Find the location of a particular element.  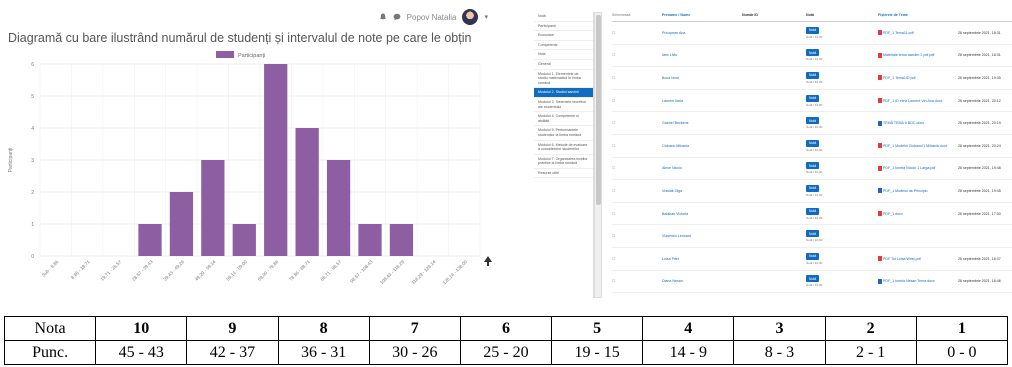

scrollbar is located at coordinates (598, 155).